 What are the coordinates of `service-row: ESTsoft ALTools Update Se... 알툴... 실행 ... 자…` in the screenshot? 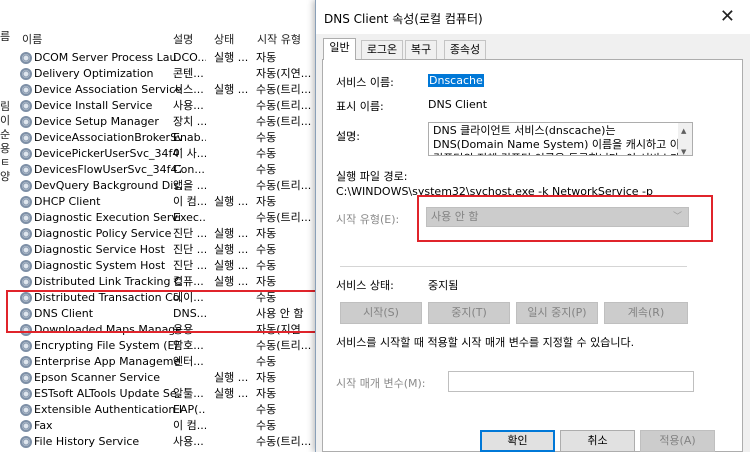 It's located at (168, 394).